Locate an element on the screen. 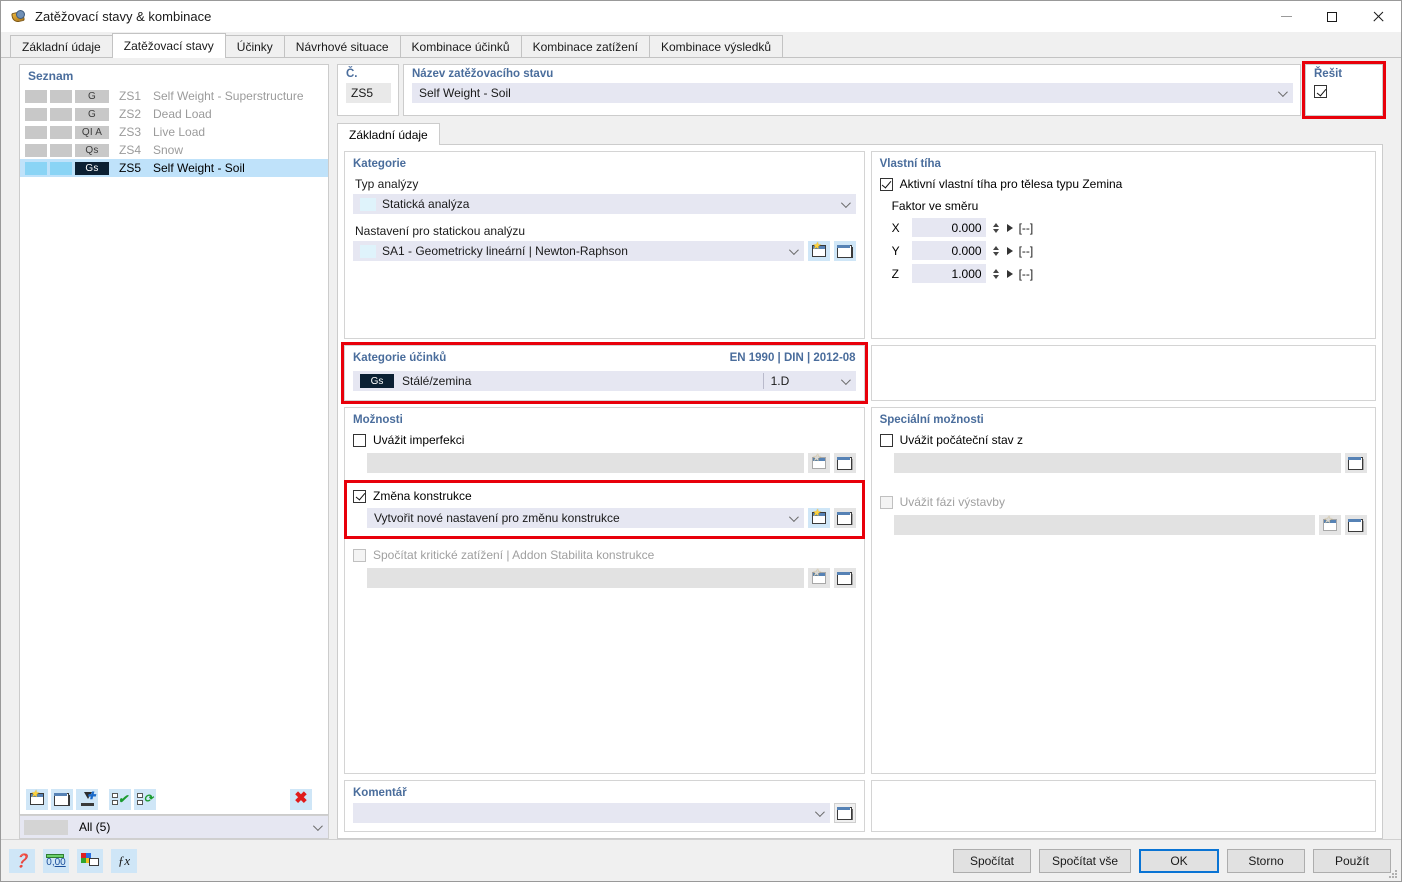  factor-x-expand-icon is located at coordinates (1009, 227).